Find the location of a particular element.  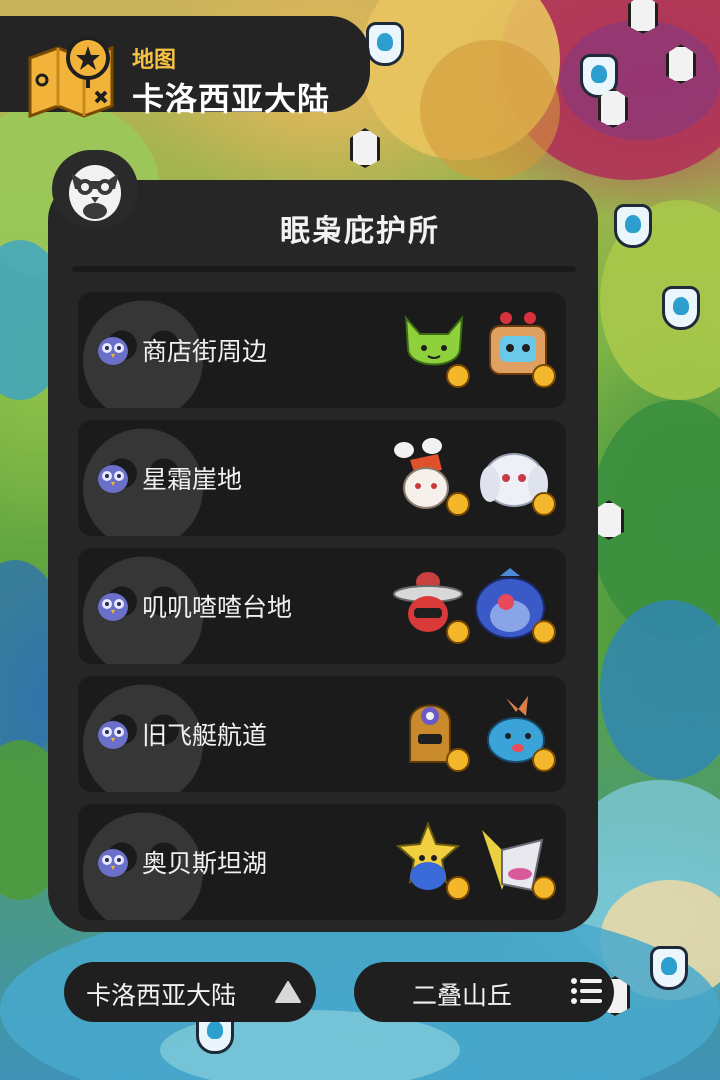

item-label: 奥贝斯坦湖 is located at coordinates (205, 863).